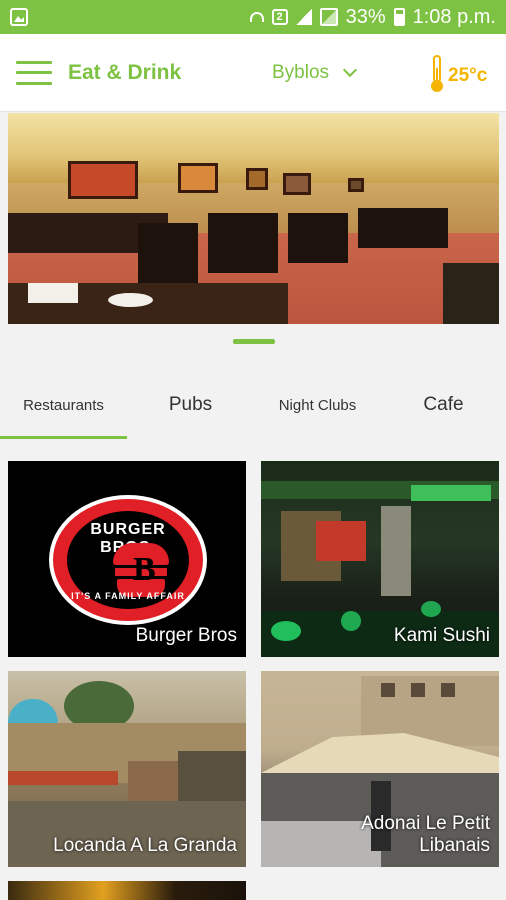 The image size is (506, 900). Describe the element at coordinates (256, 17) in the screenshot. I see `wifi-icon` at that location.